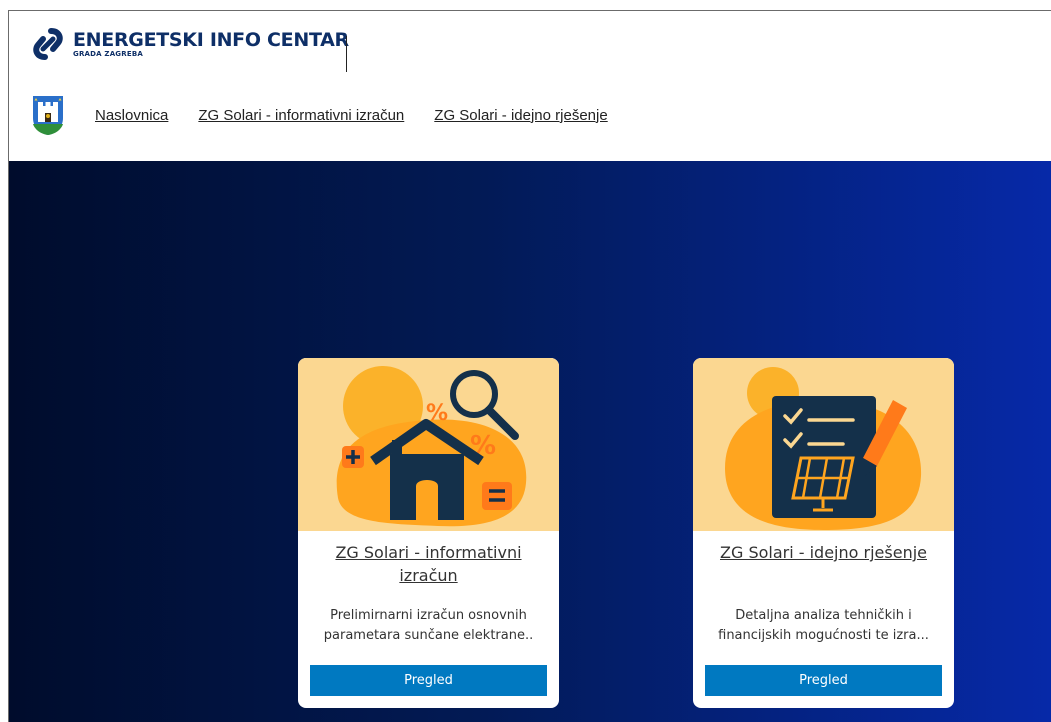 The width and height of the screenshot is (1051, 722). Describe the element at coordinates (346, 54) in the screenshot. I see `text-cursor` at that location.